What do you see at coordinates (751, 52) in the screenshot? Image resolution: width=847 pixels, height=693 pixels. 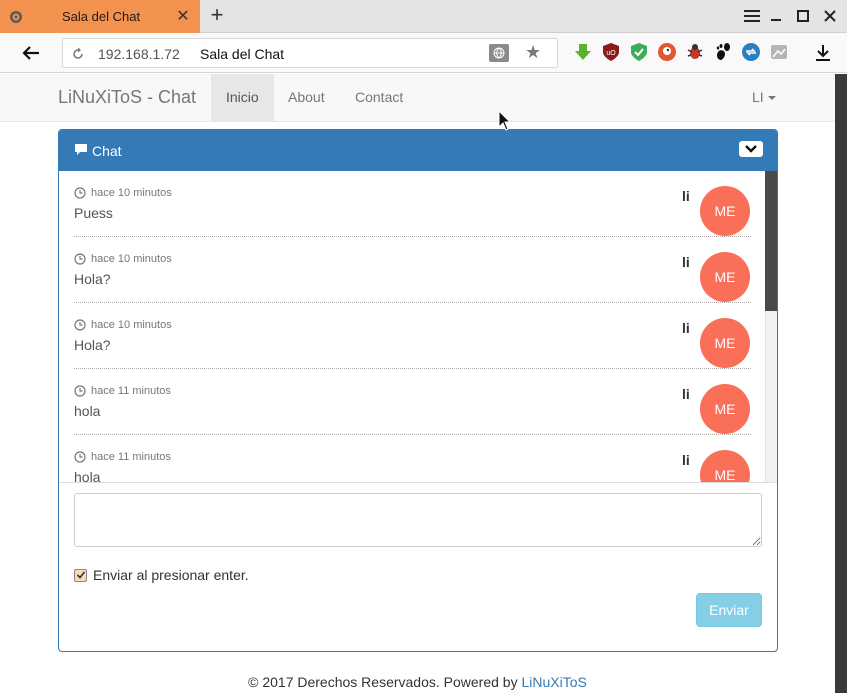 I see `sync-extension-icon` at bounding box center [751, 52].